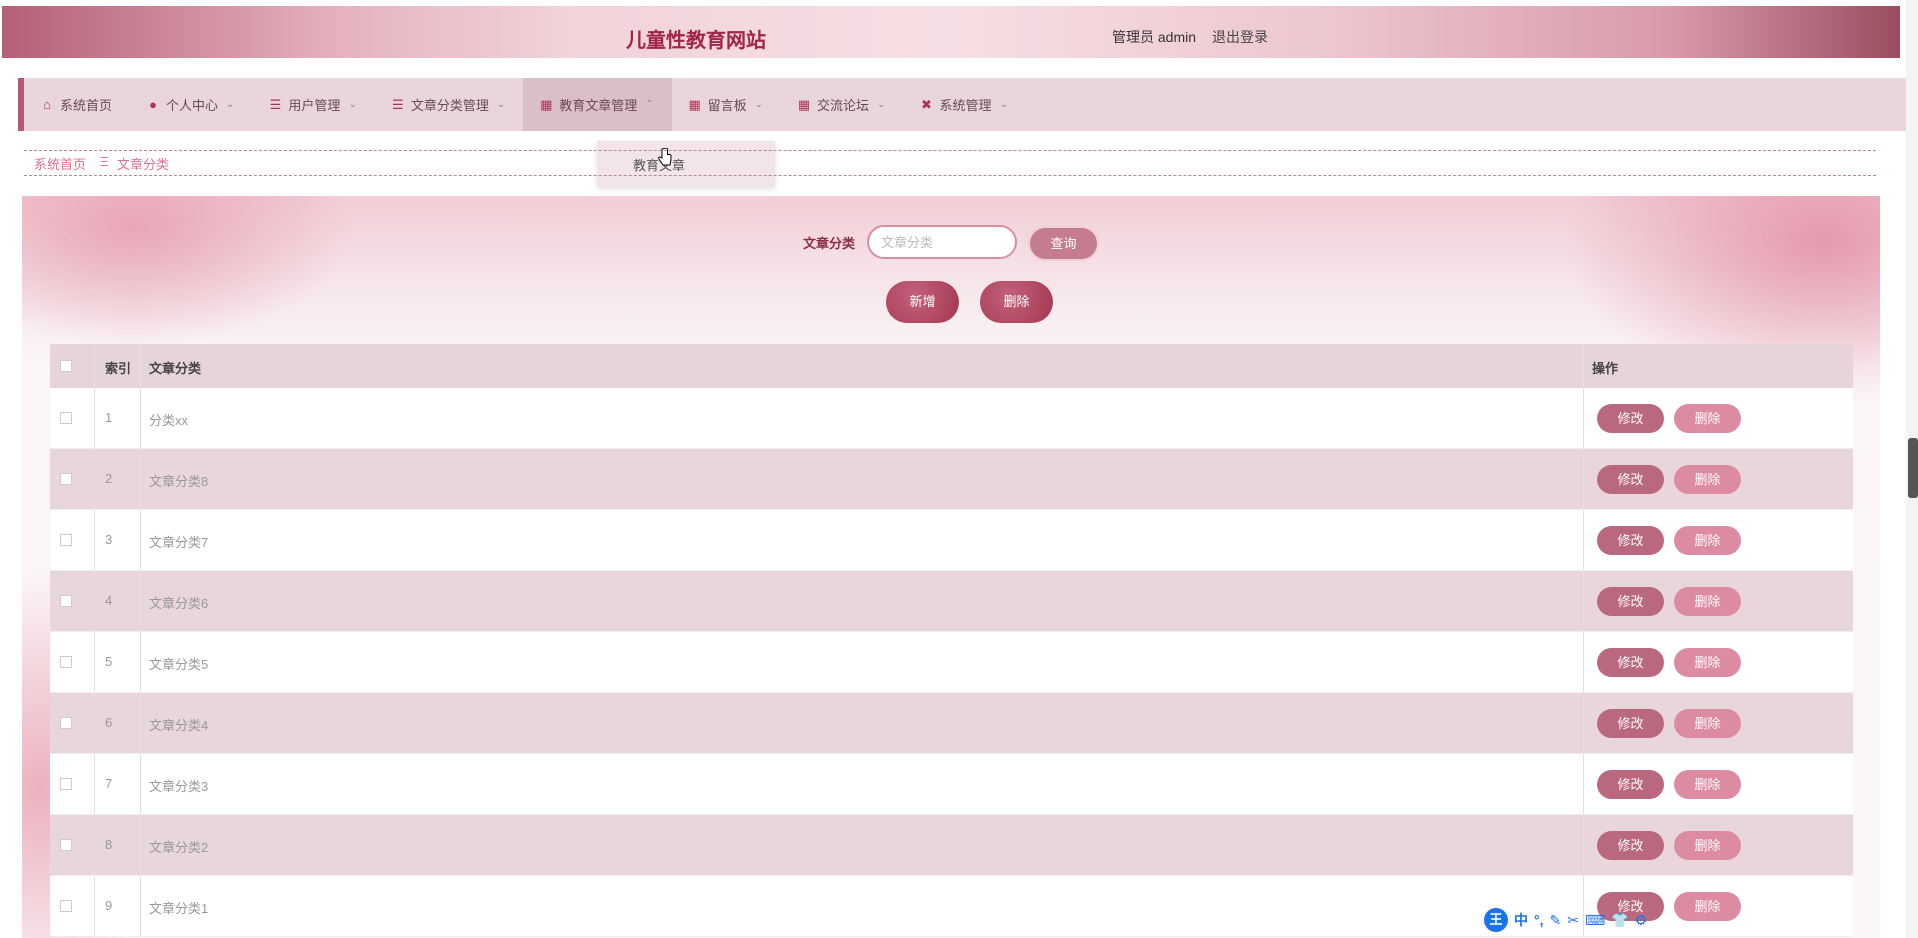  I want to click on breadcrumb-separator-icon: Ξ, so click(104, 161).